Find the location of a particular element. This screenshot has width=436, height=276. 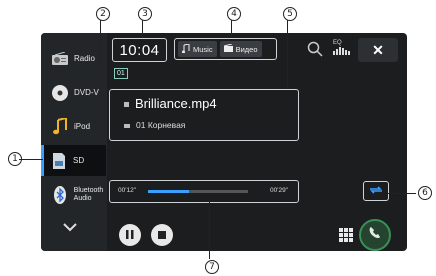

track-info-panel: Brilliance.mp4 01 Корневая is located at coordinates (204, 115).